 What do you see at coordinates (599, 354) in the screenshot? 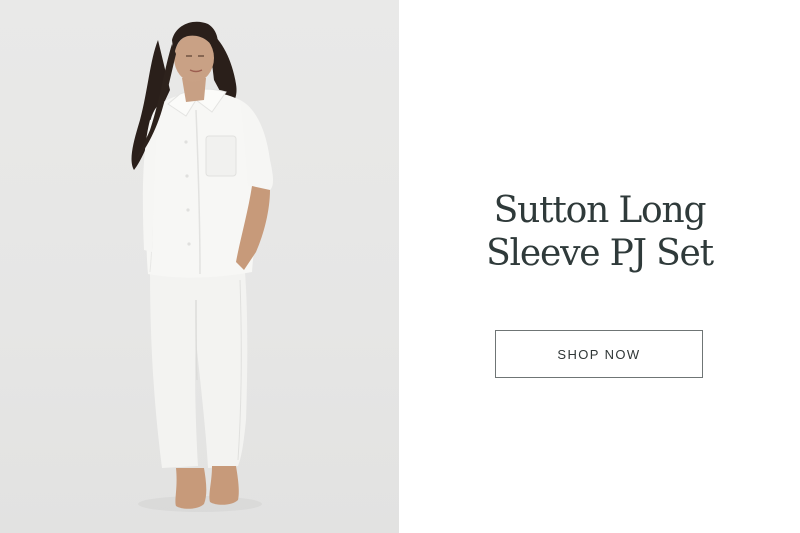
I see `shop-now-button: SHOP NOW` at bounding box center [599, 354].